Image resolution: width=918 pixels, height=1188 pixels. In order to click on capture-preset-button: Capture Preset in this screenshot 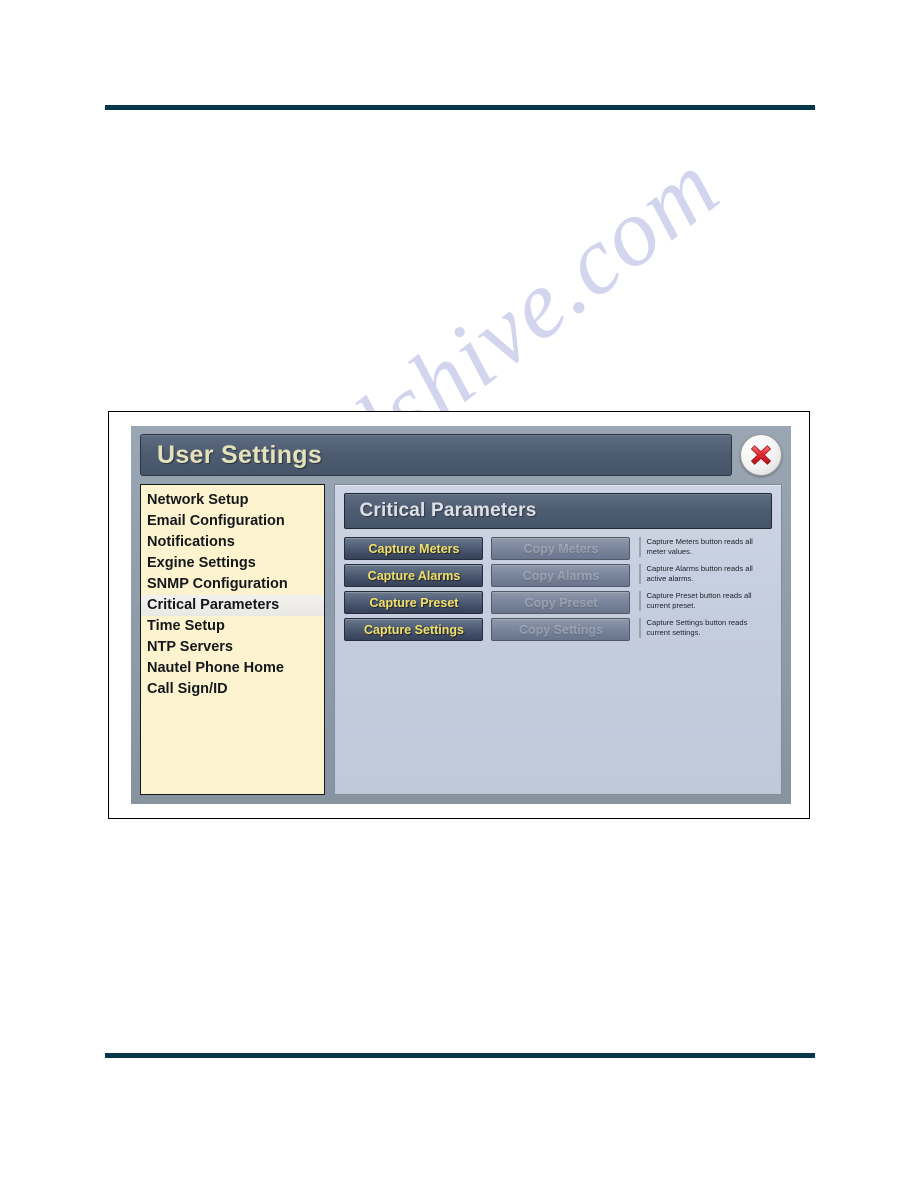, I will do `click(414, 602)`.